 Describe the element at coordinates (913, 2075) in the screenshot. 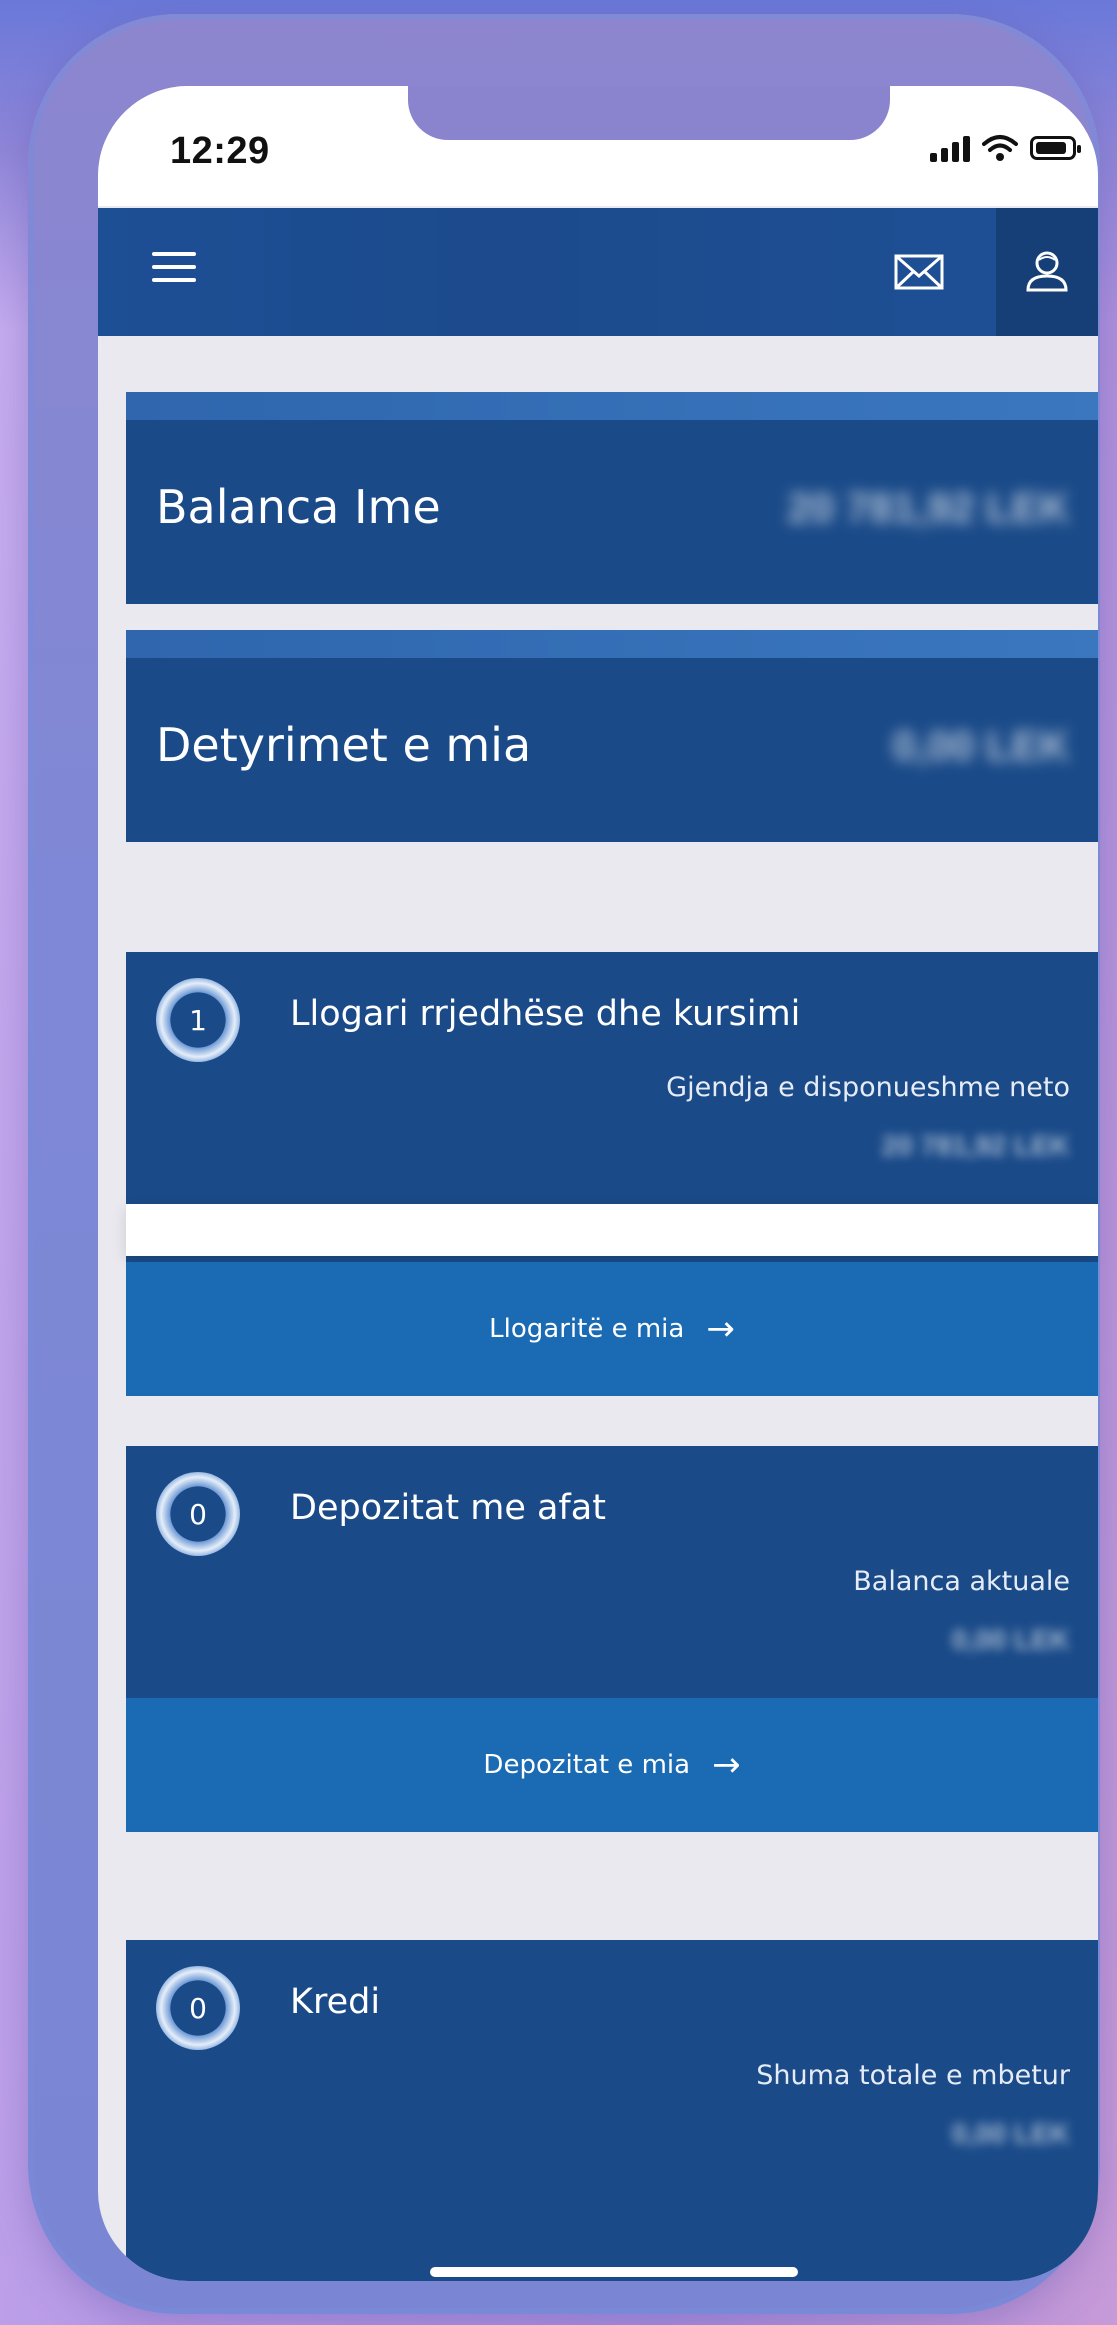

I see `total-remaining-label: Shuma totale e mbetur` at that location.